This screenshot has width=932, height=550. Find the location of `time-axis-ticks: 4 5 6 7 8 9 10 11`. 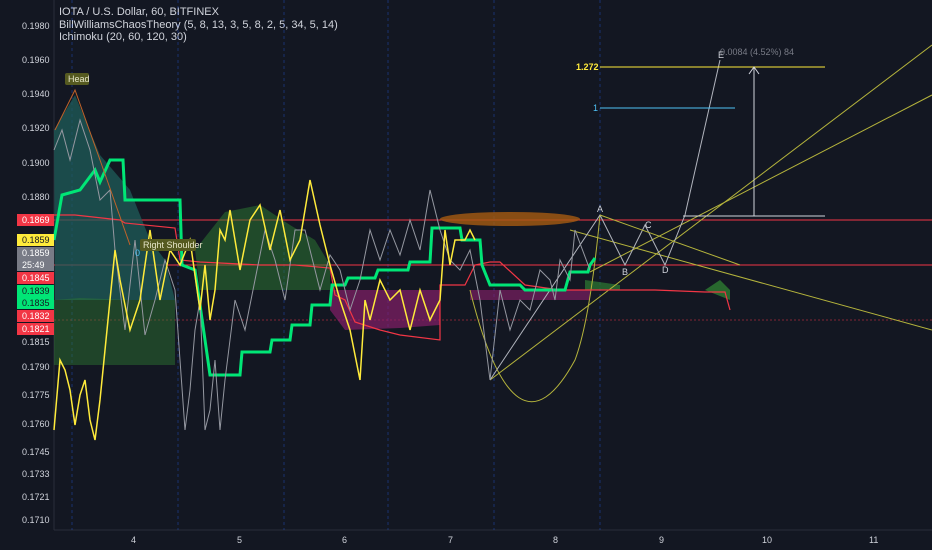

time-axis-ticks: 4 5 6 7 8 9 10 11 is located at coordinates (504, 540).